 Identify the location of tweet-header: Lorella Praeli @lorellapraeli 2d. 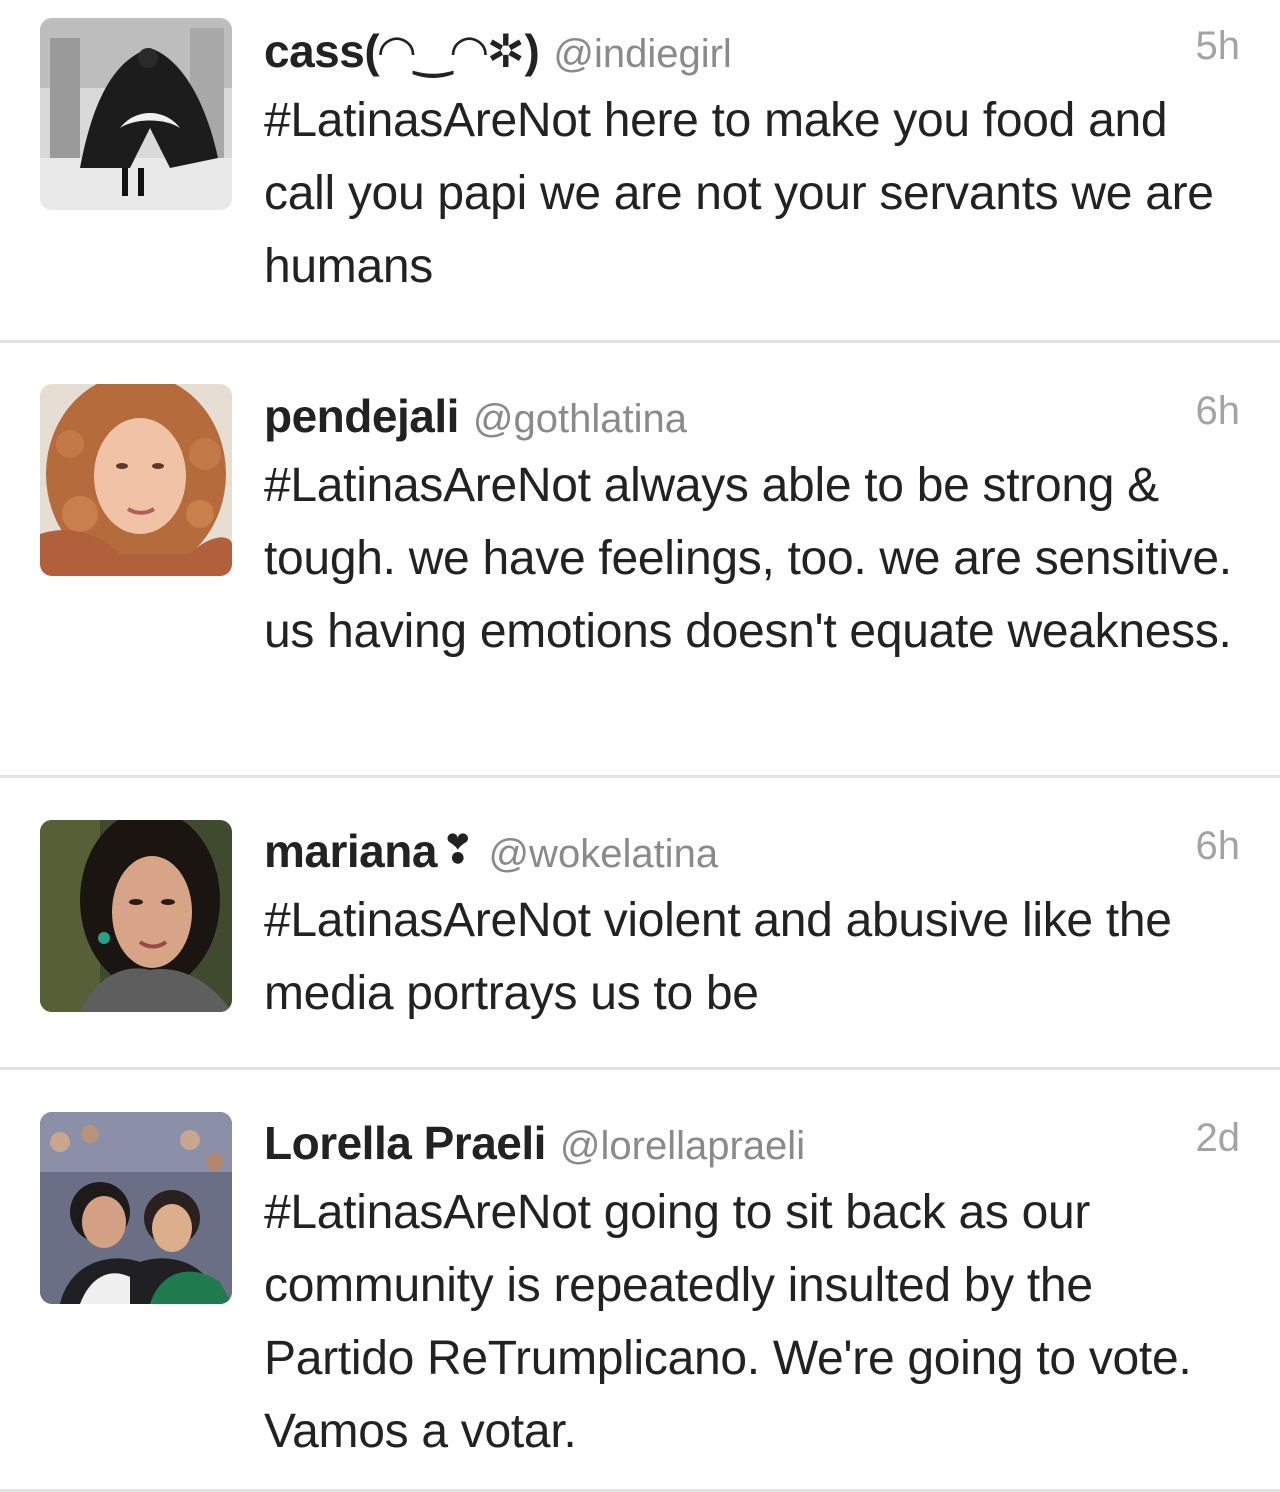
(752, 1144).